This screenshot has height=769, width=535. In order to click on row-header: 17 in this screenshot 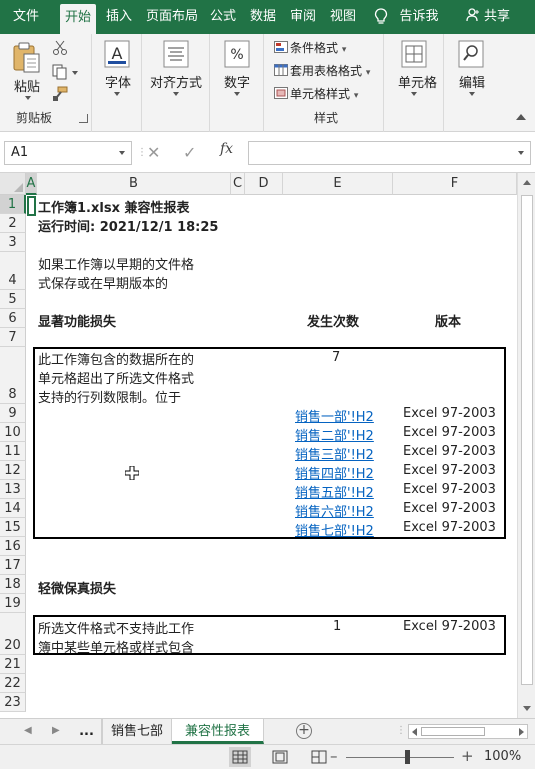, I will do `click(13, 565)`.